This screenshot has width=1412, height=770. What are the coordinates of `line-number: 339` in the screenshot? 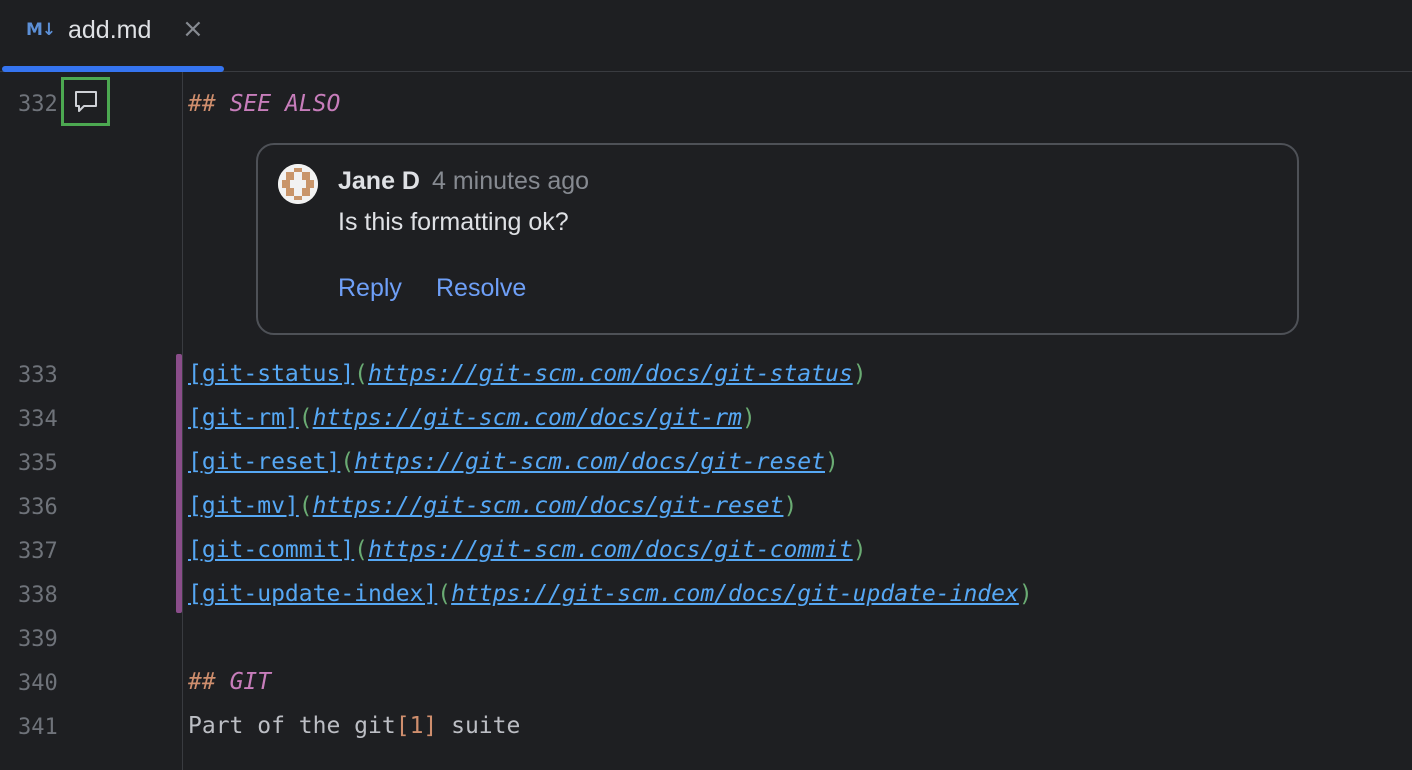 It's located at (38, 639).